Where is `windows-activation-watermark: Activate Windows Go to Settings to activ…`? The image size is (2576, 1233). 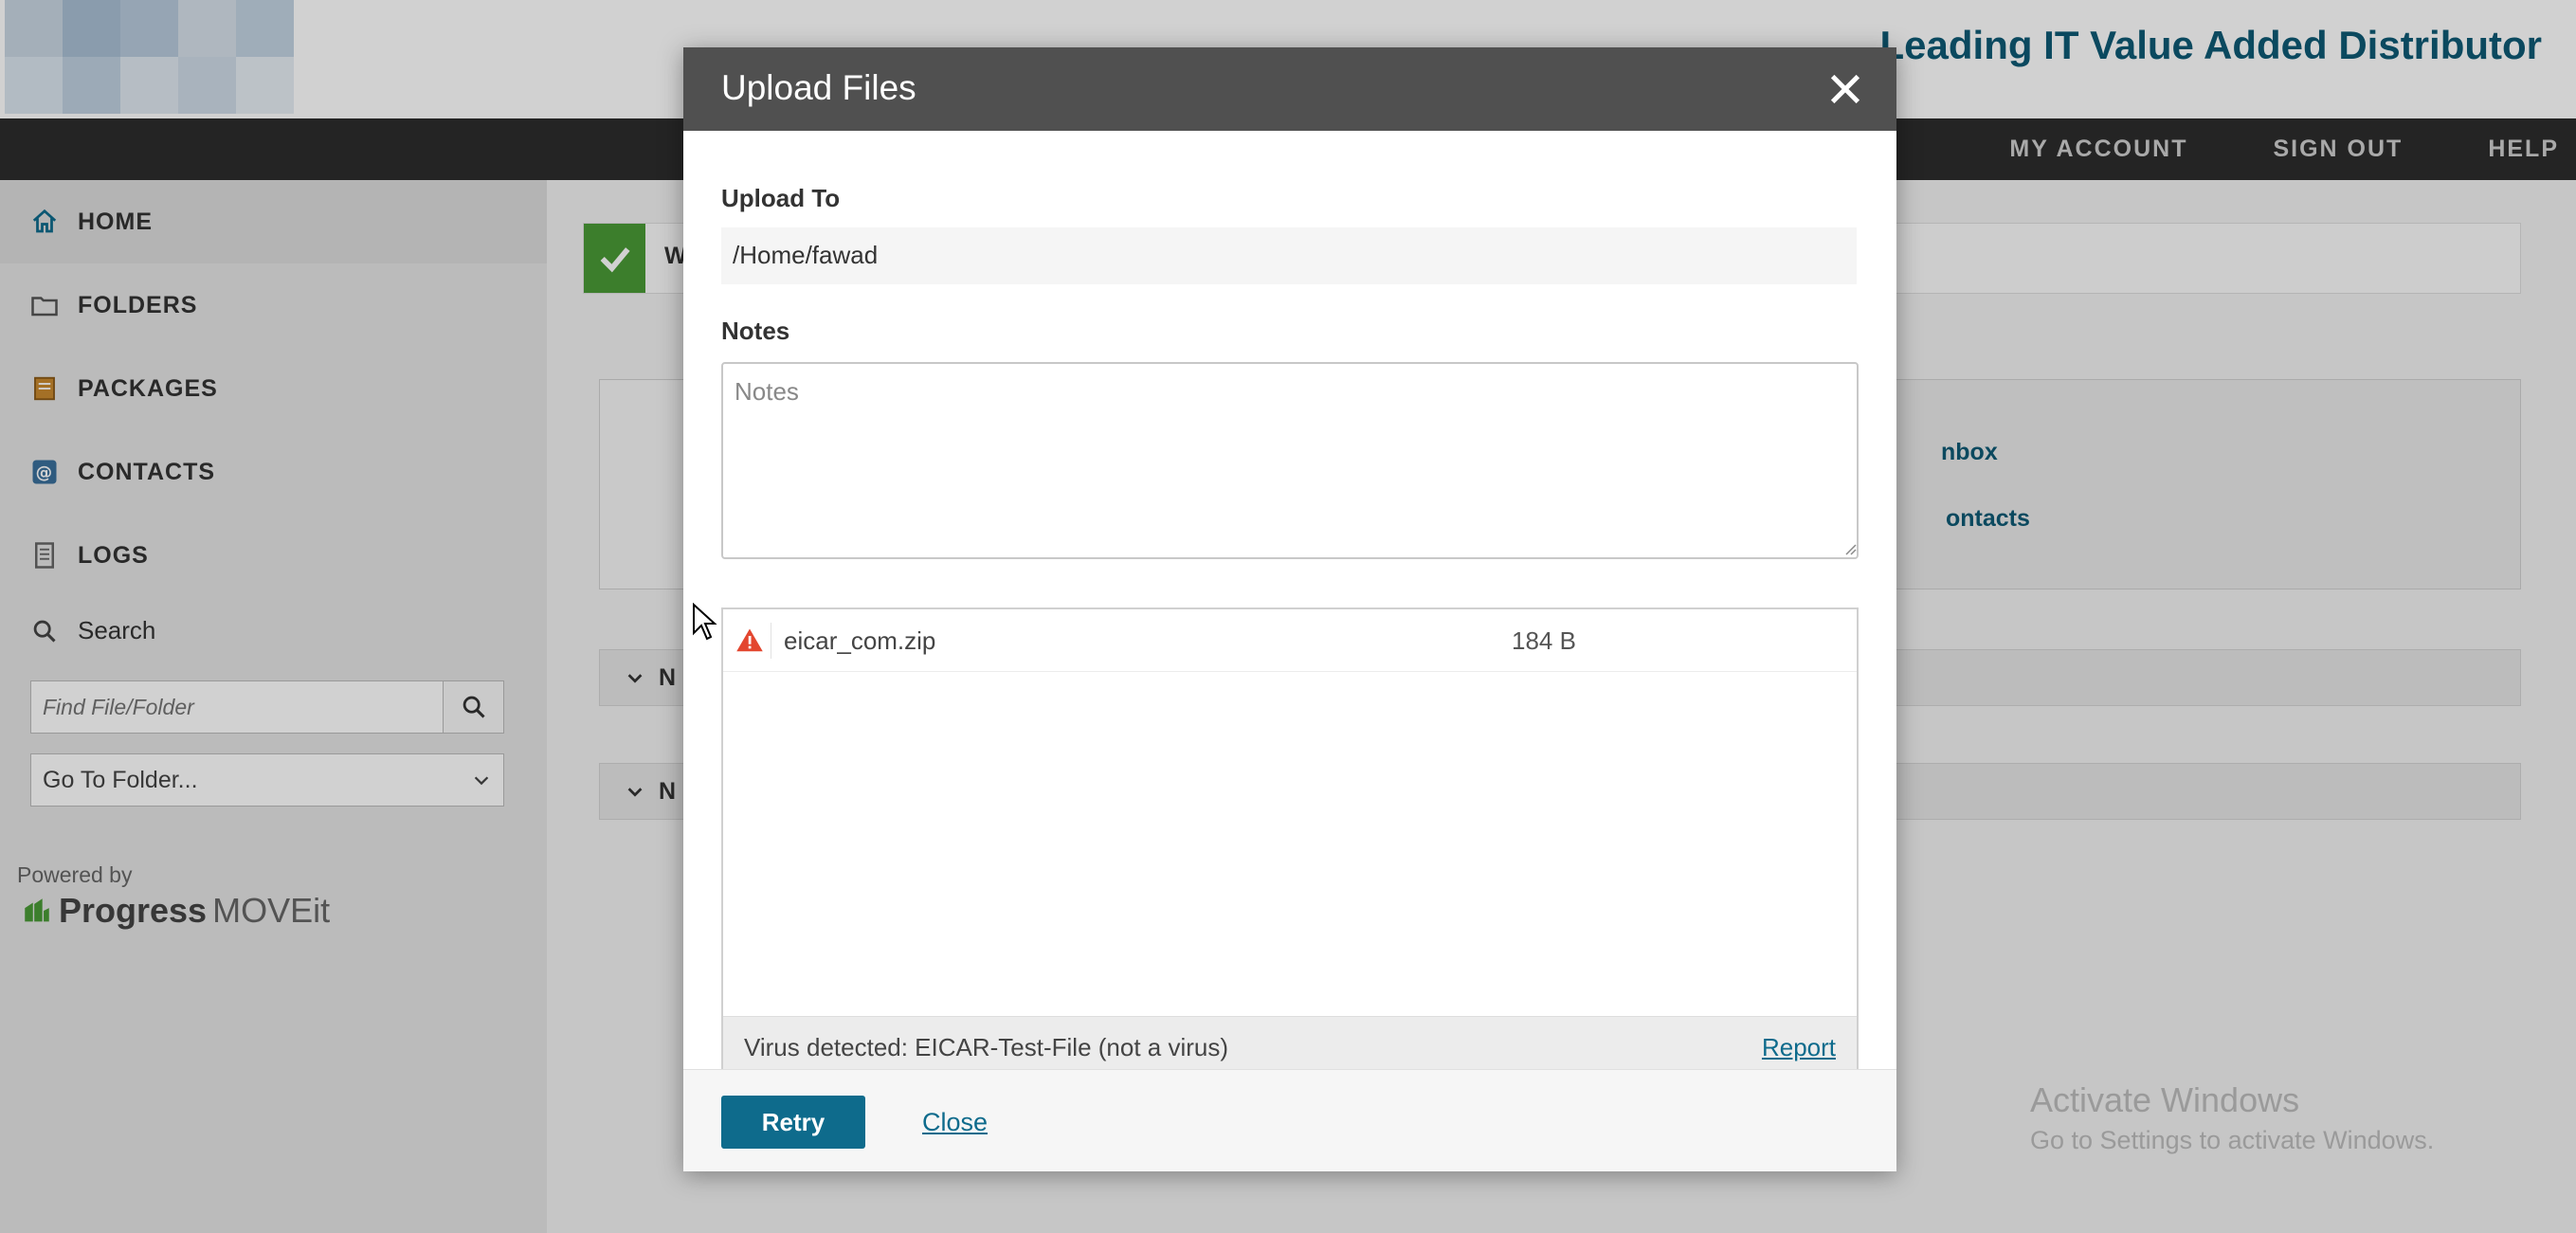 windows-activation-watermark: Activate Windows Go to Settings to activ… is located at coordinates (2232, 1117).